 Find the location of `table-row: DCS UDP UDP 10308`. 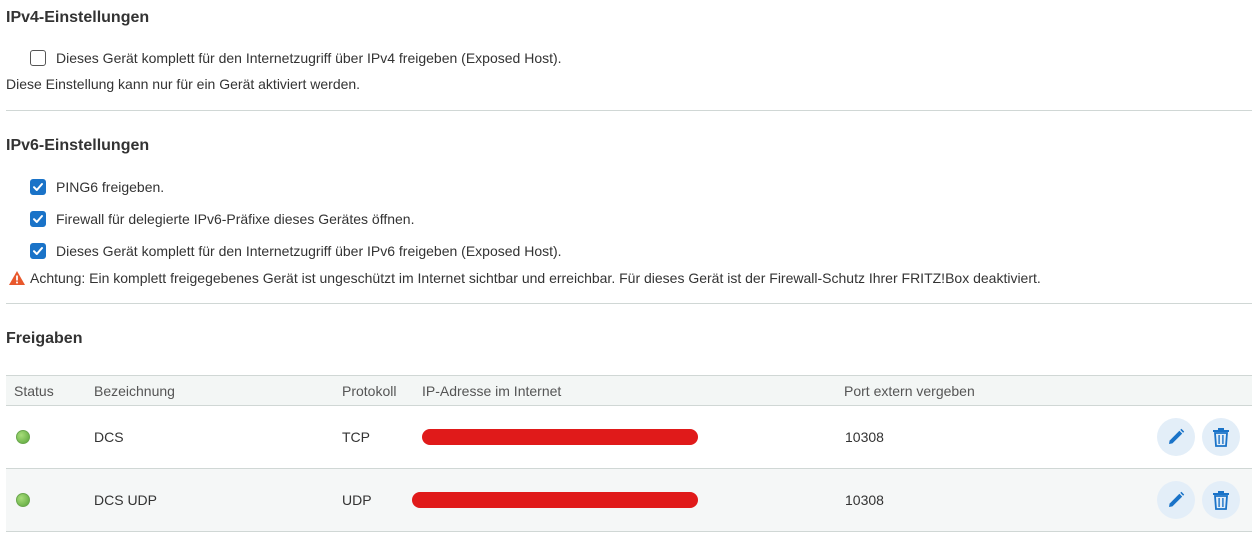

table-row: DCS UDP UDP 10308 is located at coordinates (629, 500).